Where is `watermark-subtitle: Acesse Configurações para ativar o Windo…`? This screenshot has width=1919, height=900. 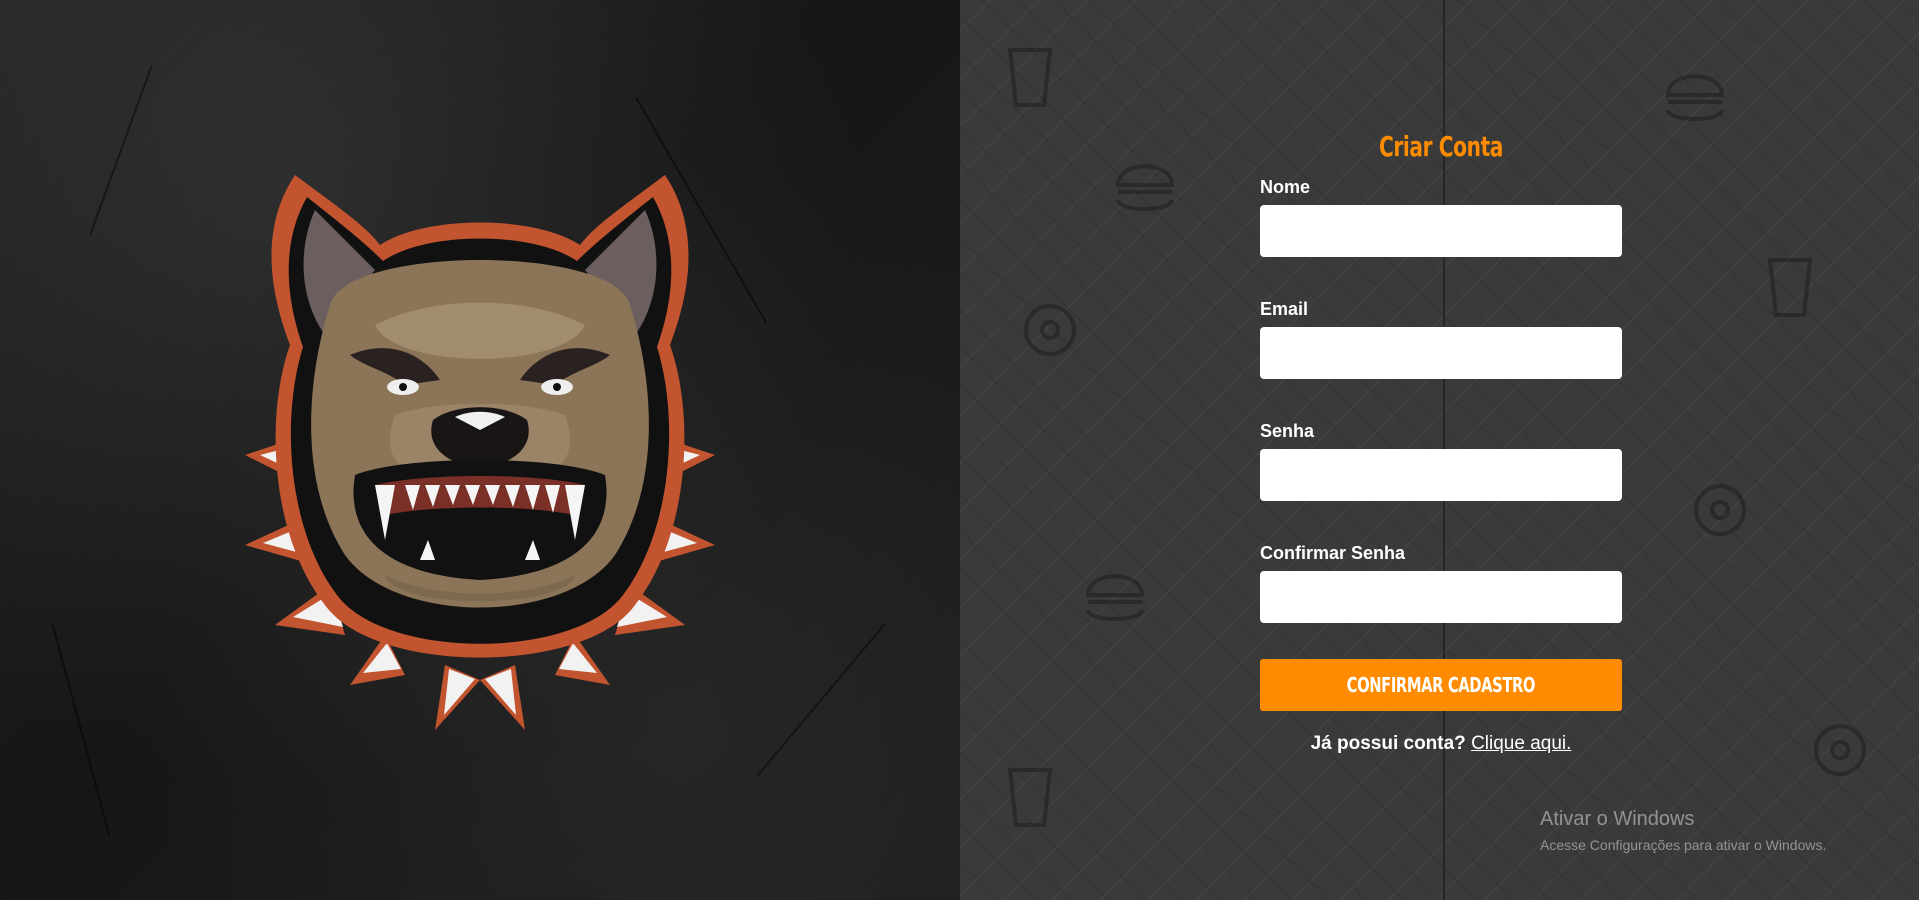 watermark-subtitle: Acesse Configurações para ativar o Windo… is located at coordinates (1683, 845).